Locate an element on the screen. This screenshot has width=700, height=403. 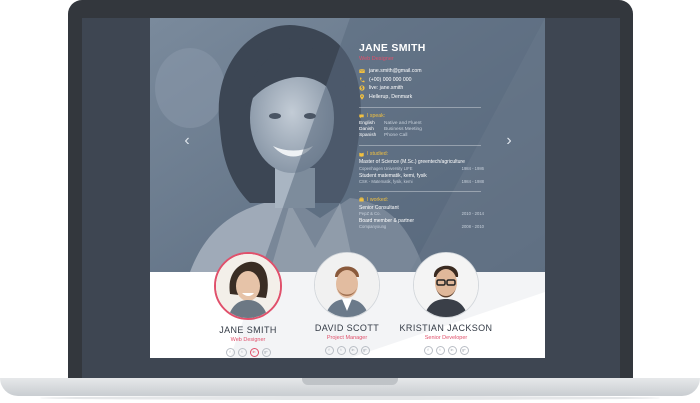
laptop-shadow is located at coordinates (350, 398).